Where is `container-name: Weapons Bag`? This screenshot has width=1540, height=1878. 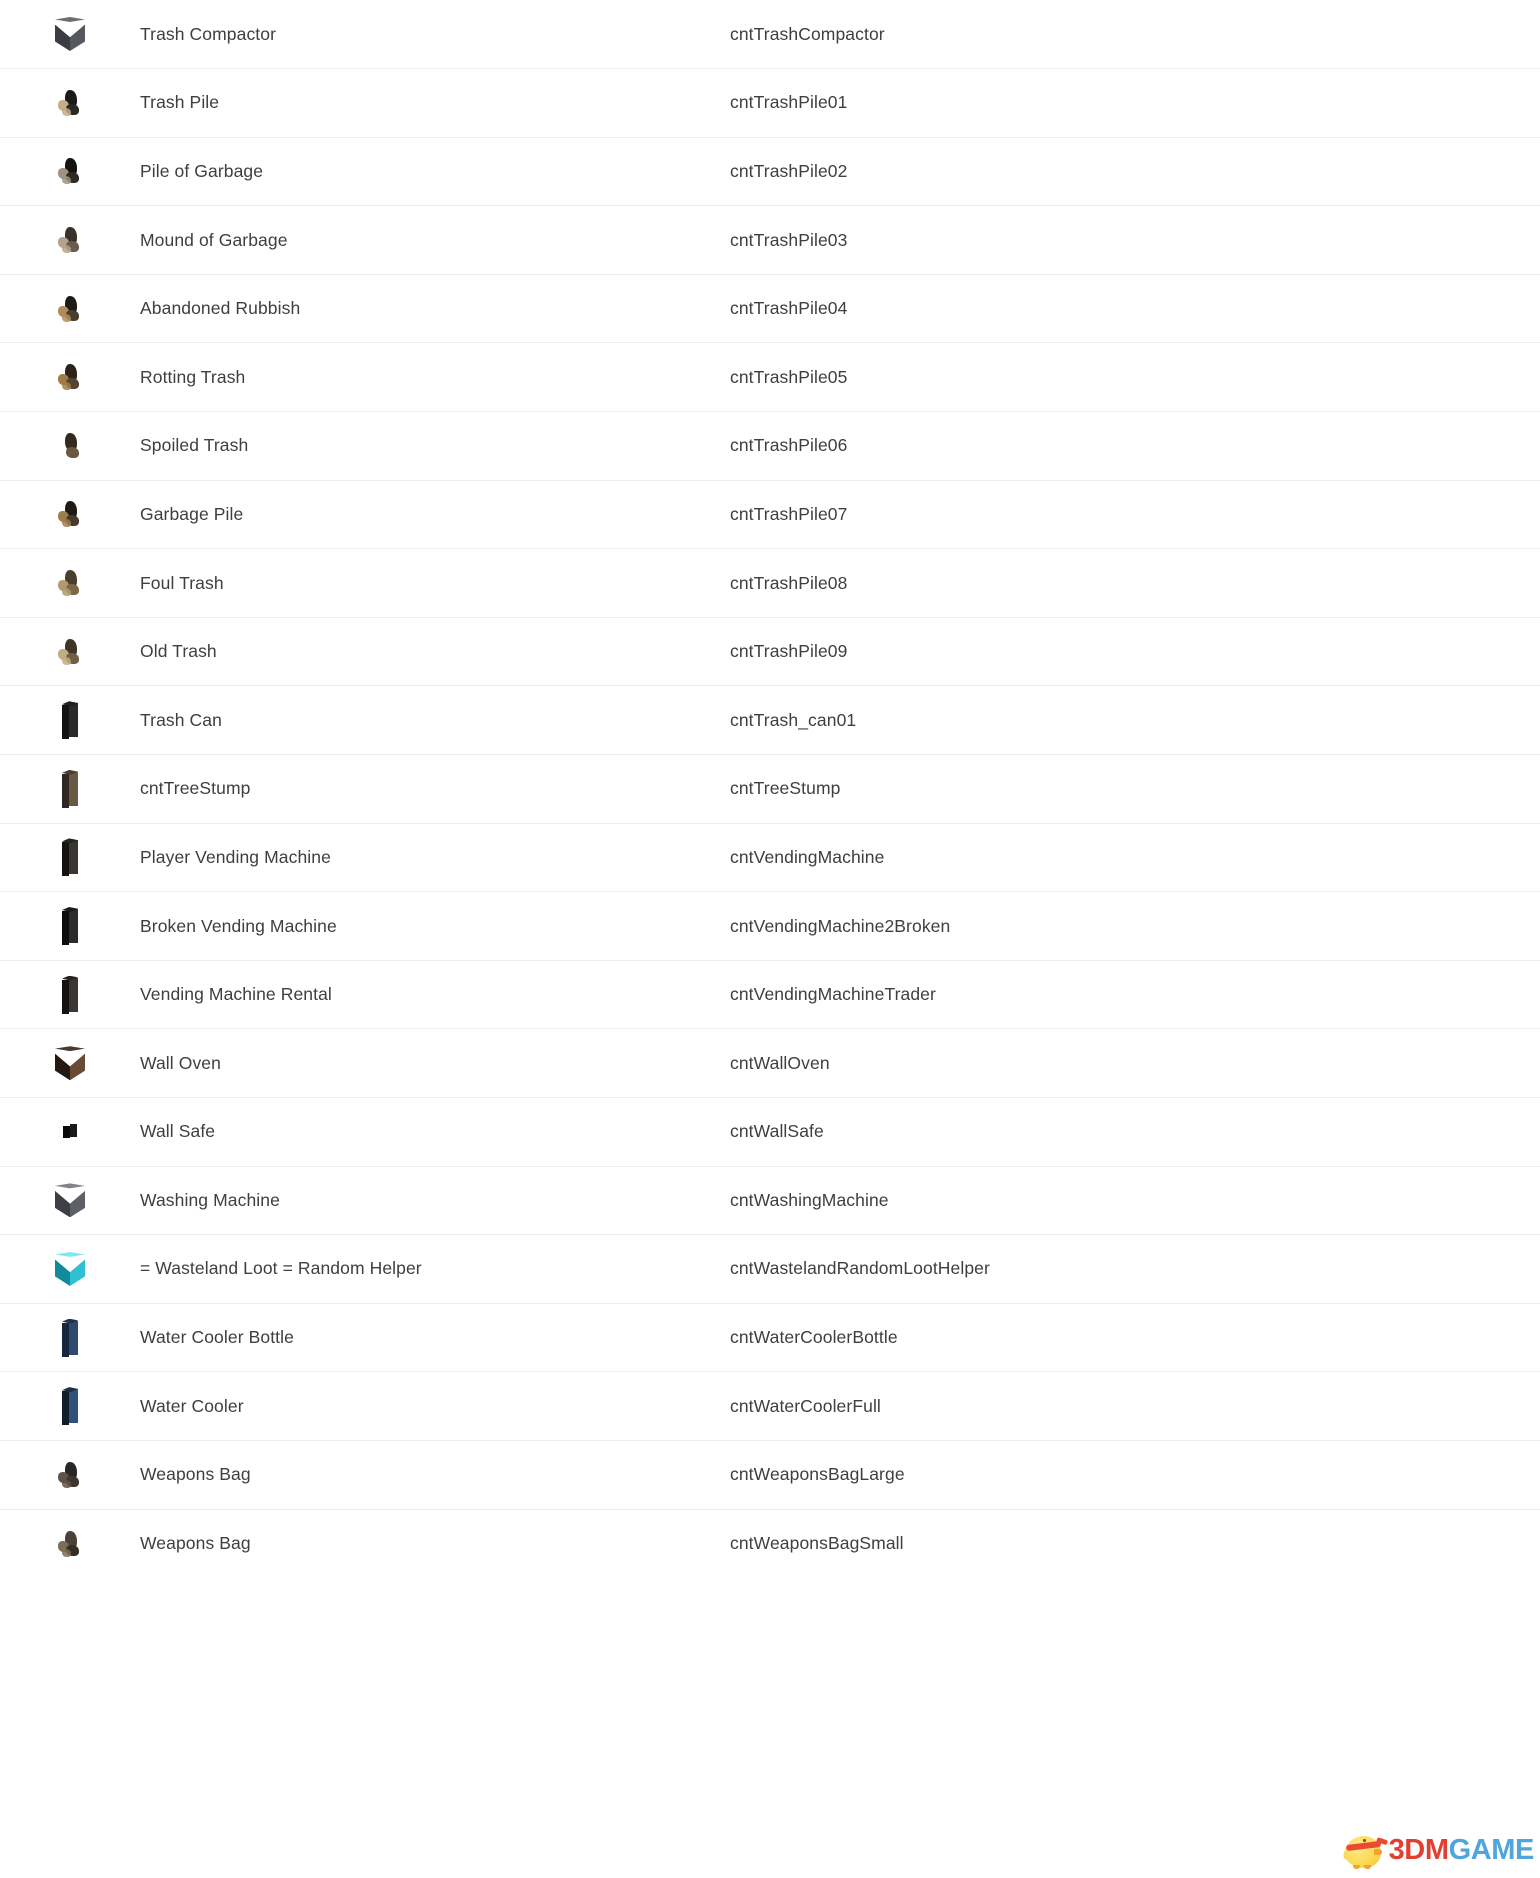 container-name: Weapons Bag is located at coordinates (195, 1543).